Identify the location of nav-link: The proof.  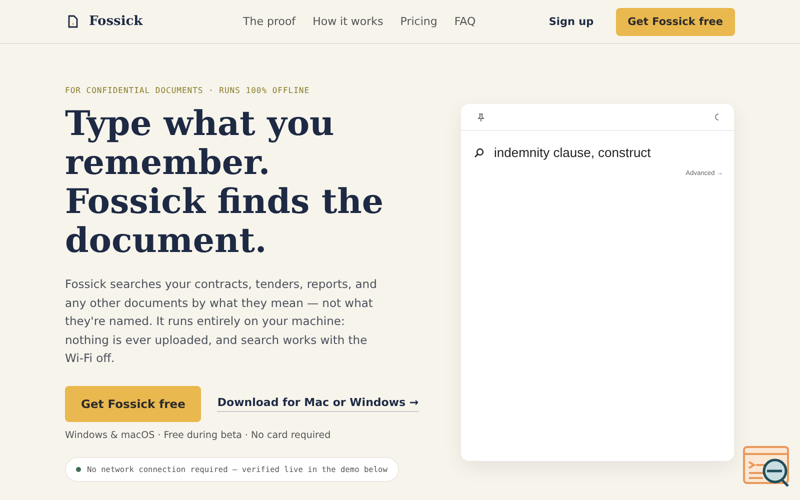
(269, 21).